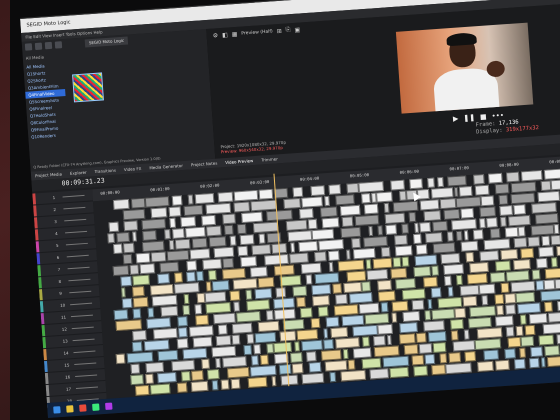  Describe the element at coordinates (106, 42) in the screenshot. I see `bin-tab: SEGID Moto Logic` at that location.